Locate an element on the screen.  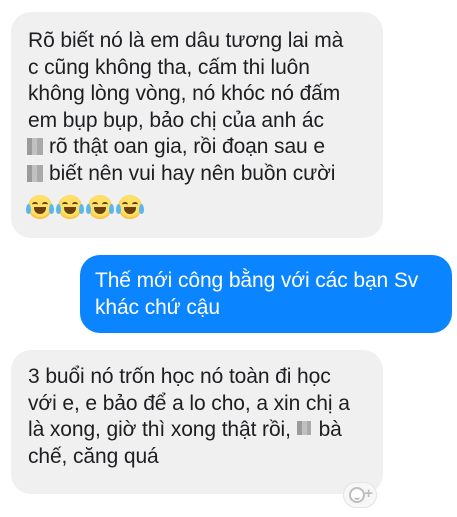
message-line: không lòng vòng, nó khóc nó đấm is located at coordinates (184, 93).